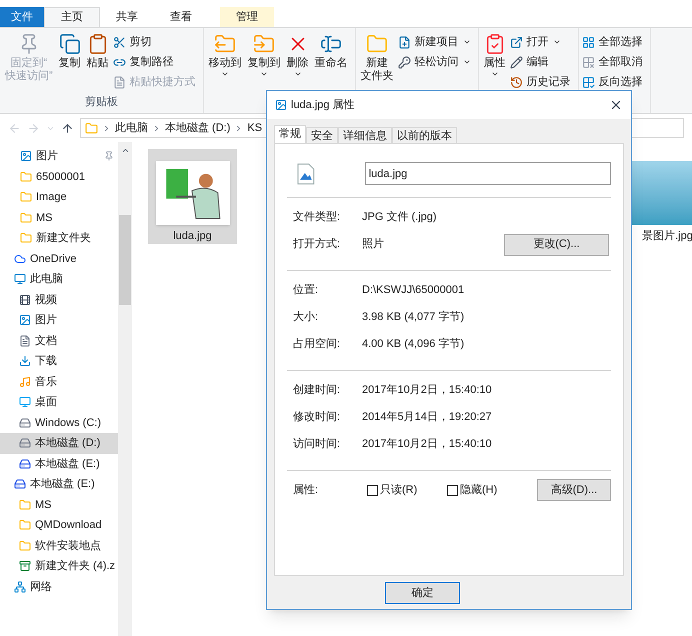 This screenshot has width=692, height=636. Describe the element at coordinates (59, 402) in the screenshot. I see `nav-item: 桌面` at that location.